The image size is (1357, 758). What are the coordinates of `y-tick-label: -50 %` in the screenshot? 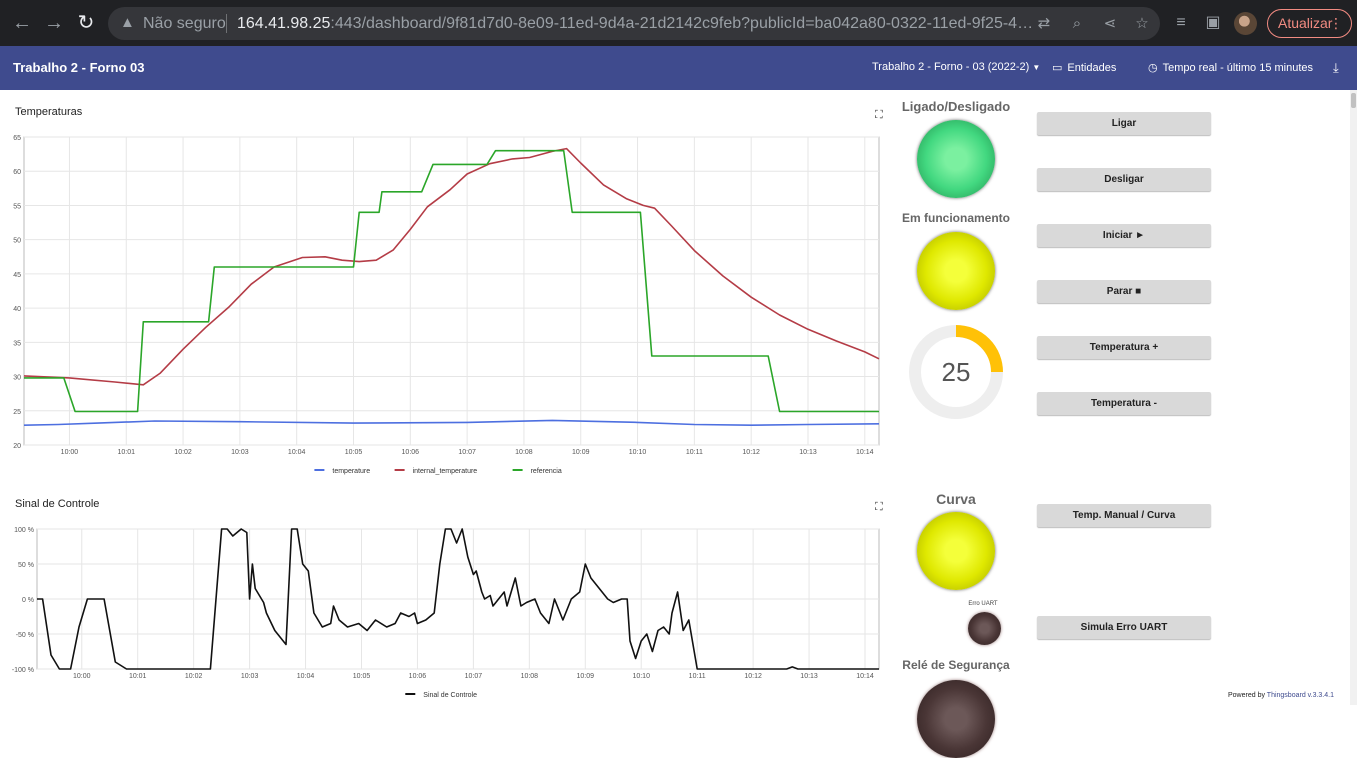 It's located at (25, 635).